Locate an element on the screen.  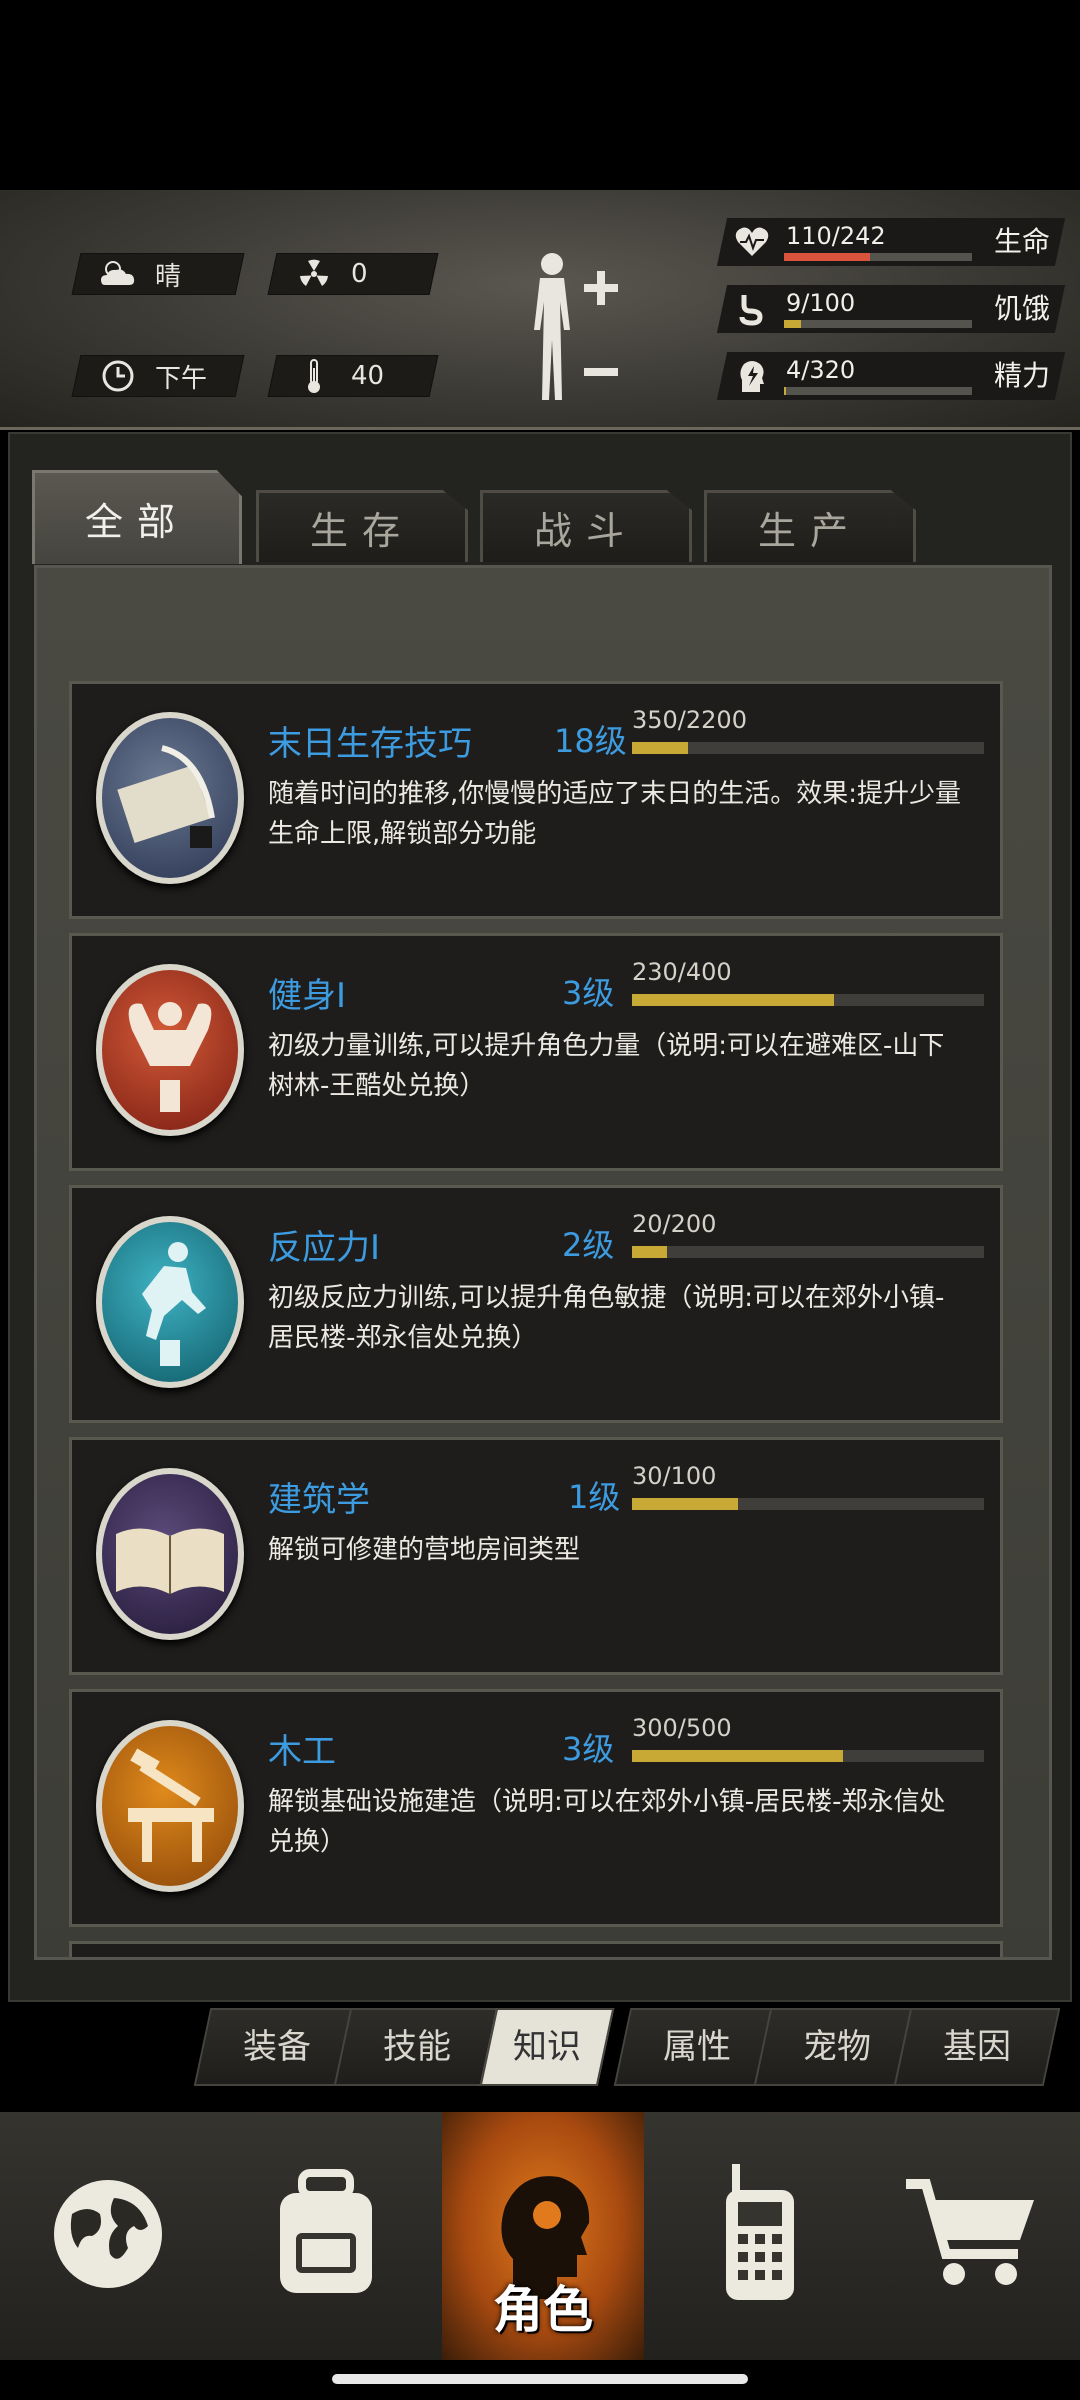
skill-level: 18级 is located at coordinates (590, 741).